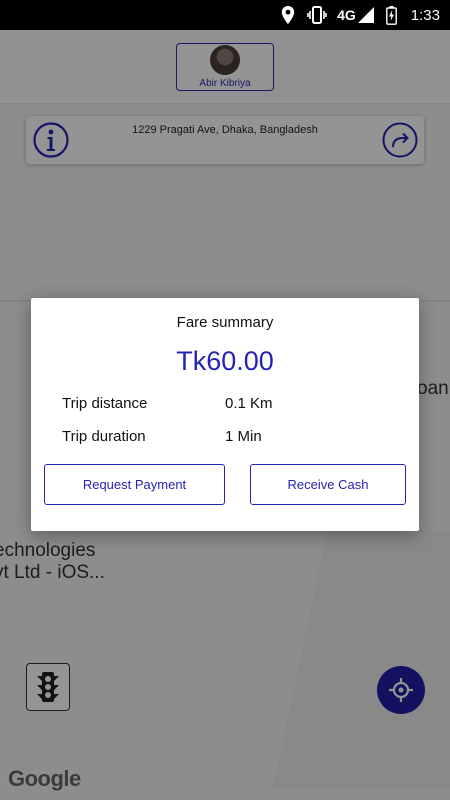  Describe the element at coordinates (346, 15) in the screenshot. I see `network-type: 4G` at that location.